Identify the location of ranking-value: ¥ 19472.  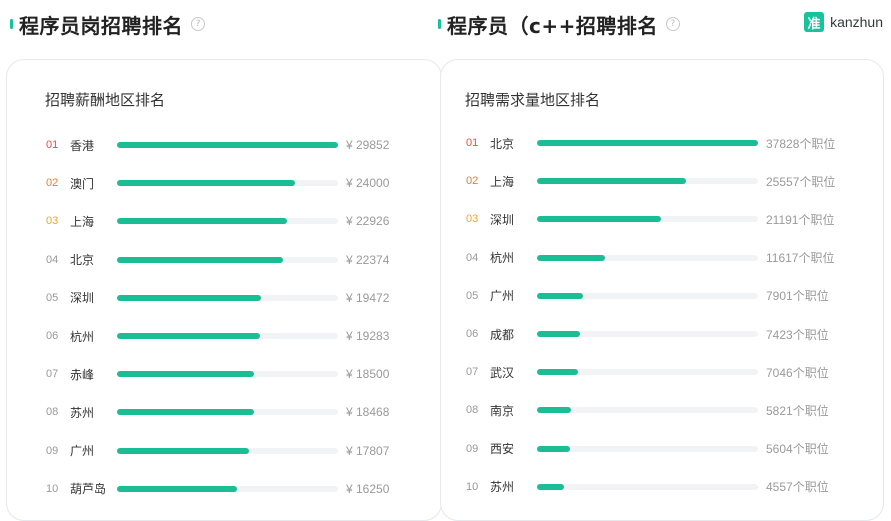
(368, 297).